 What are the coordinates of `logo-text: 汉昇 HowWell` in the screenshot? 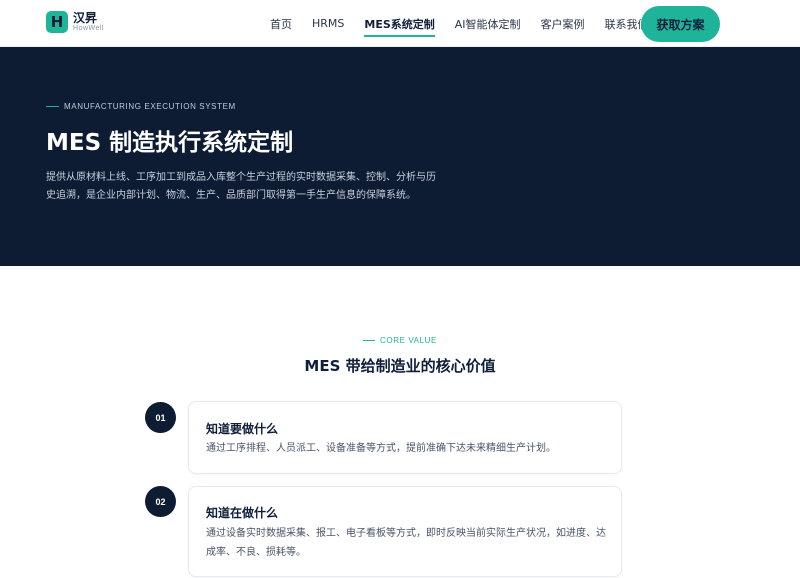 It's located at (88, 22).